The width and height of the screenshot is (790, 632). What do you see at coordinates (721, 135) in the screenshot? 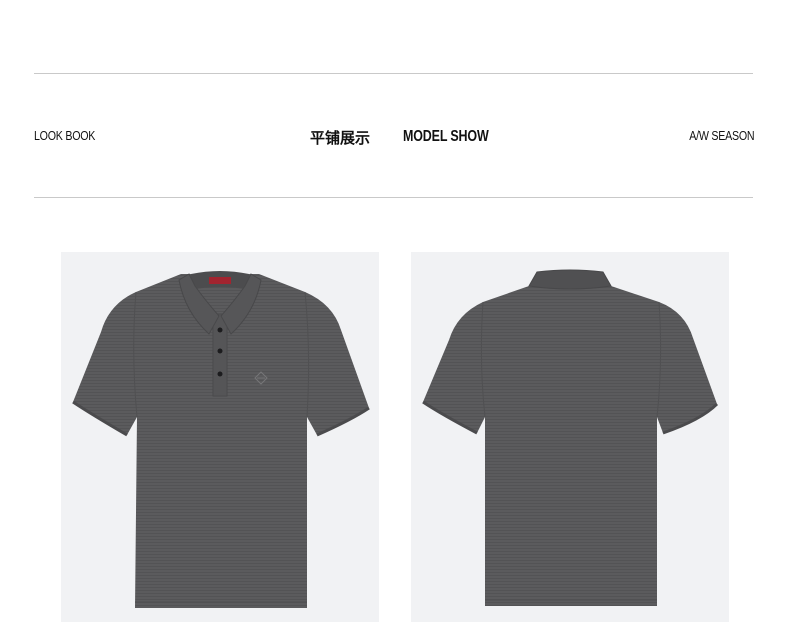
I see `season-label: A/W SEASON` at bounding box center [721, 135].